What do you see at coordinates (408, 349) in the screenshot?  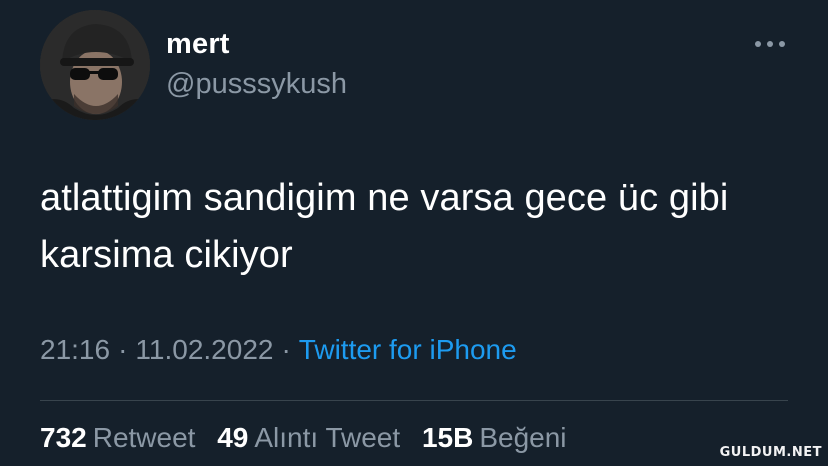 I see `tweet-source-link: Twitter for iPhone` at bounding box center [408, 349].